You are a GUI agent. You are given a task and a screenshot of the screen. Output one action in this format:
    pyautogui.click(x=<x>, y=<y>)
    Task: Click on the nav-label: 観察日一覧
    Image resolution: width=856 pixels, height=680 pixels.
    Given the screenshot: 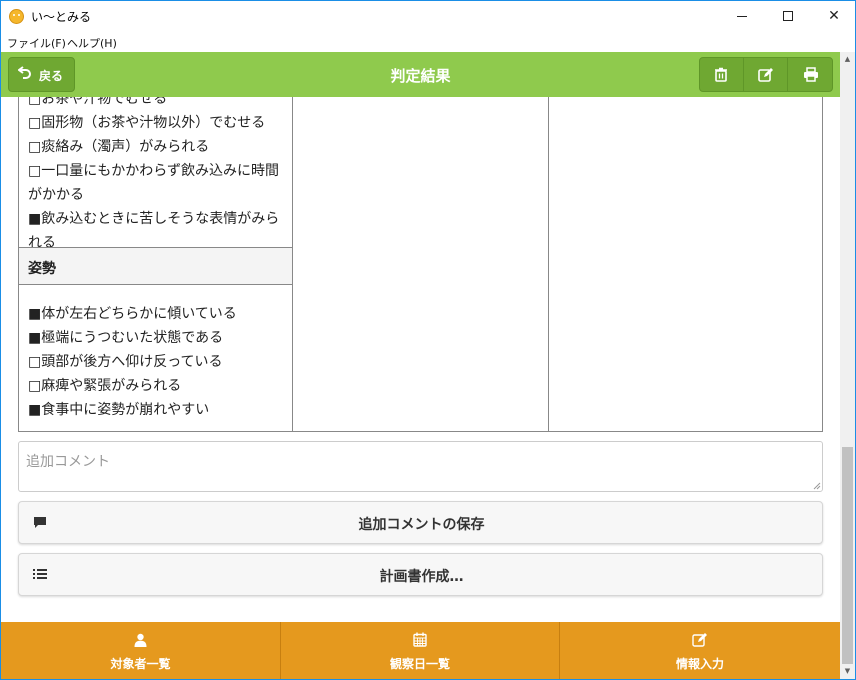 What is the action you would take?
    pyautogui.click(x=419, y=664)
    